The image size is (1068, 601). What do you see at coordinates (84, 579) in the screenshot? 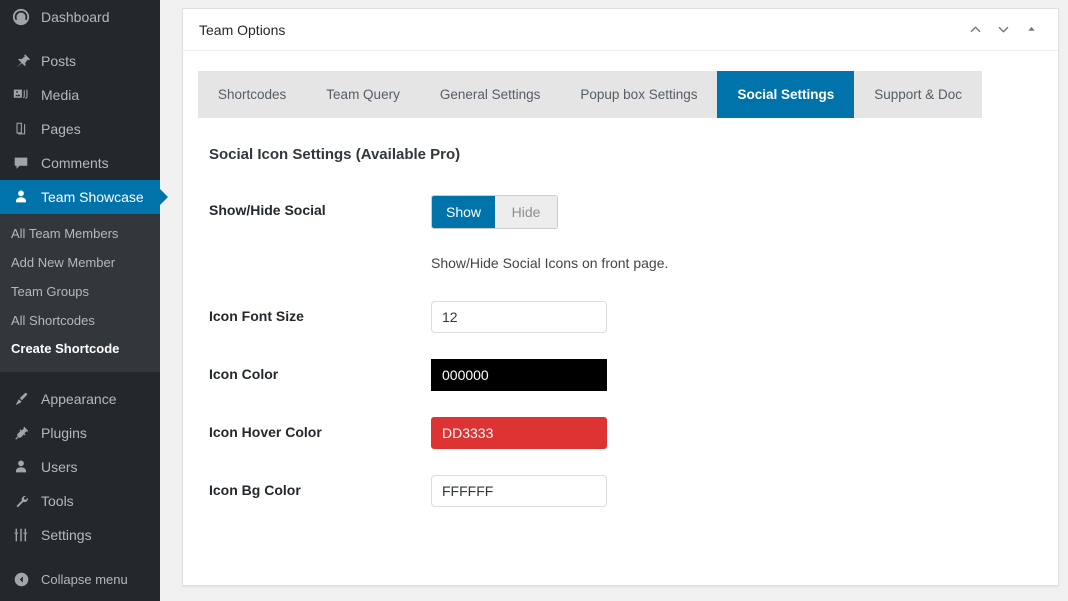
I see `collapse-menu-label: Collapse menu` at bounding box center [84, 579].